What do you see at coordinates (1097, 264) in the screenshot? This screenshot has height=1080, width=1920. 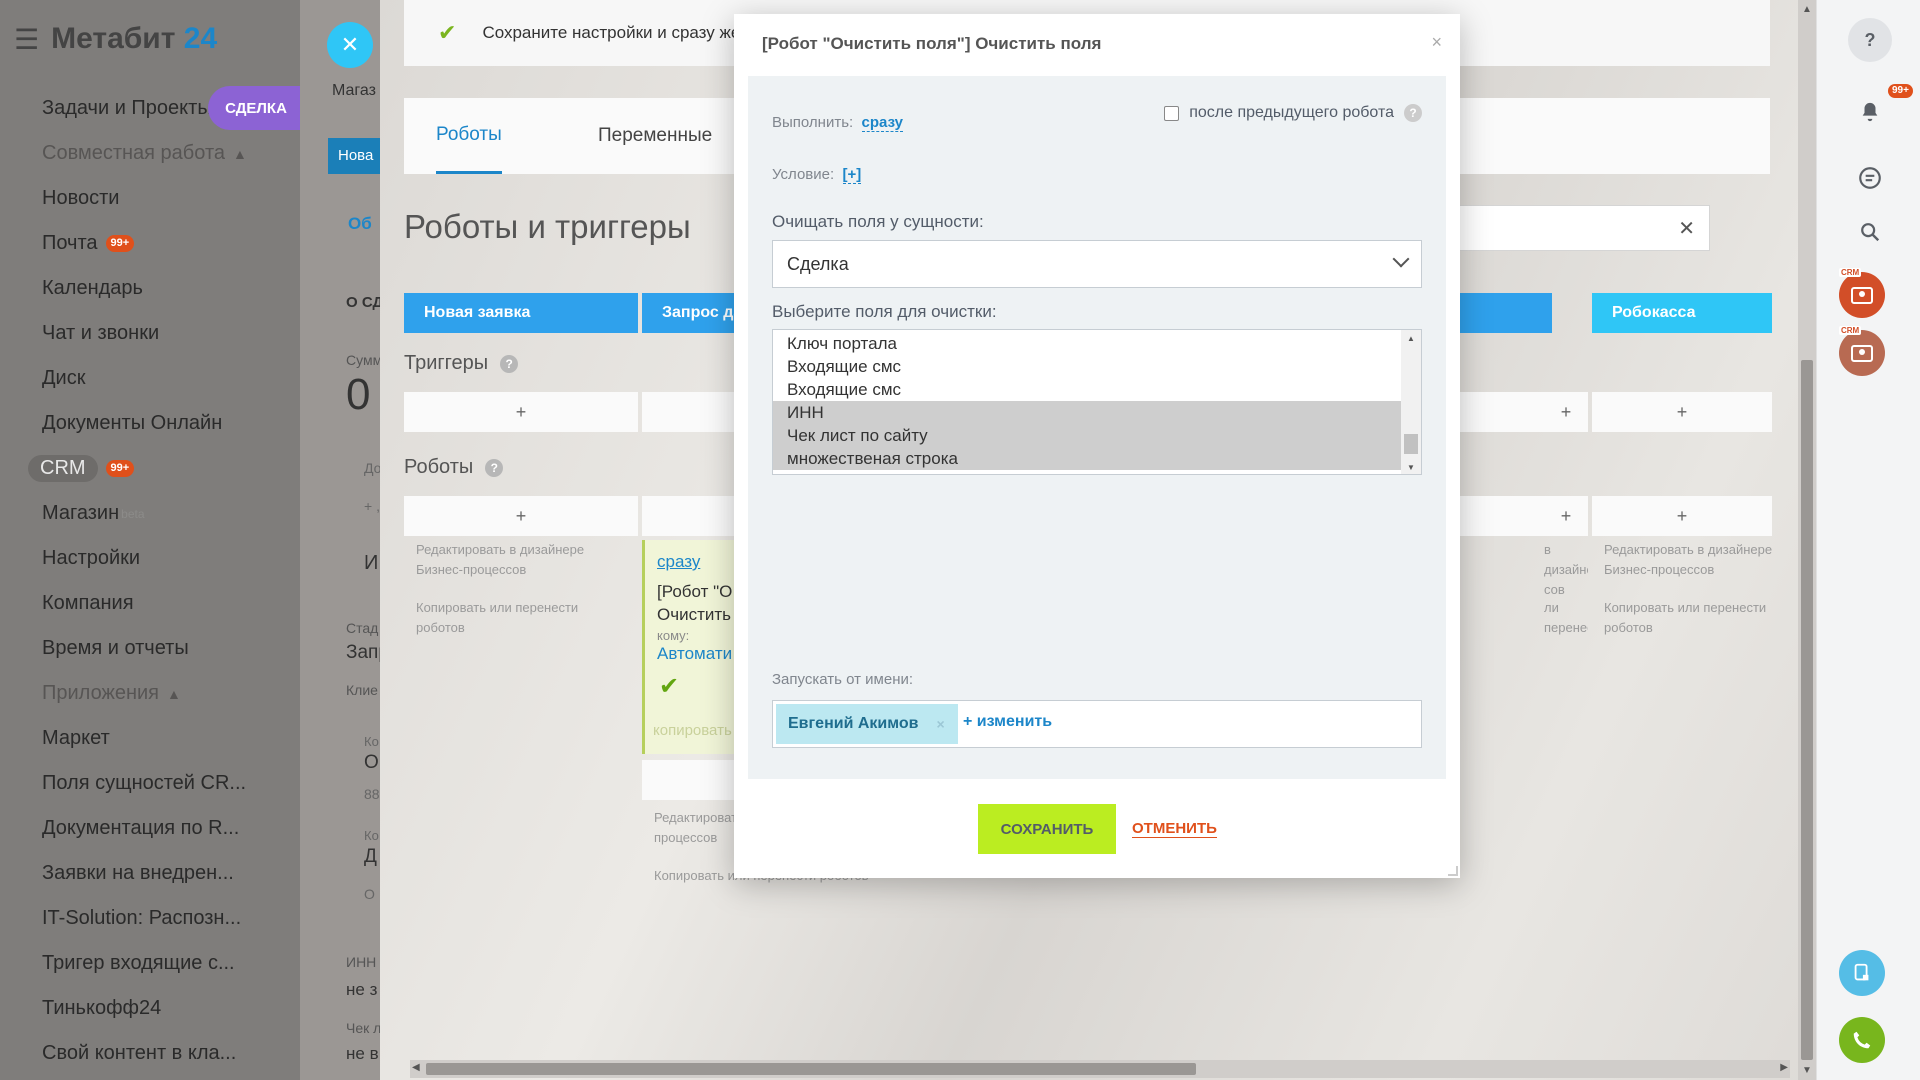 I see `entity-select: Сделка` at bounding box center [1097, 264].